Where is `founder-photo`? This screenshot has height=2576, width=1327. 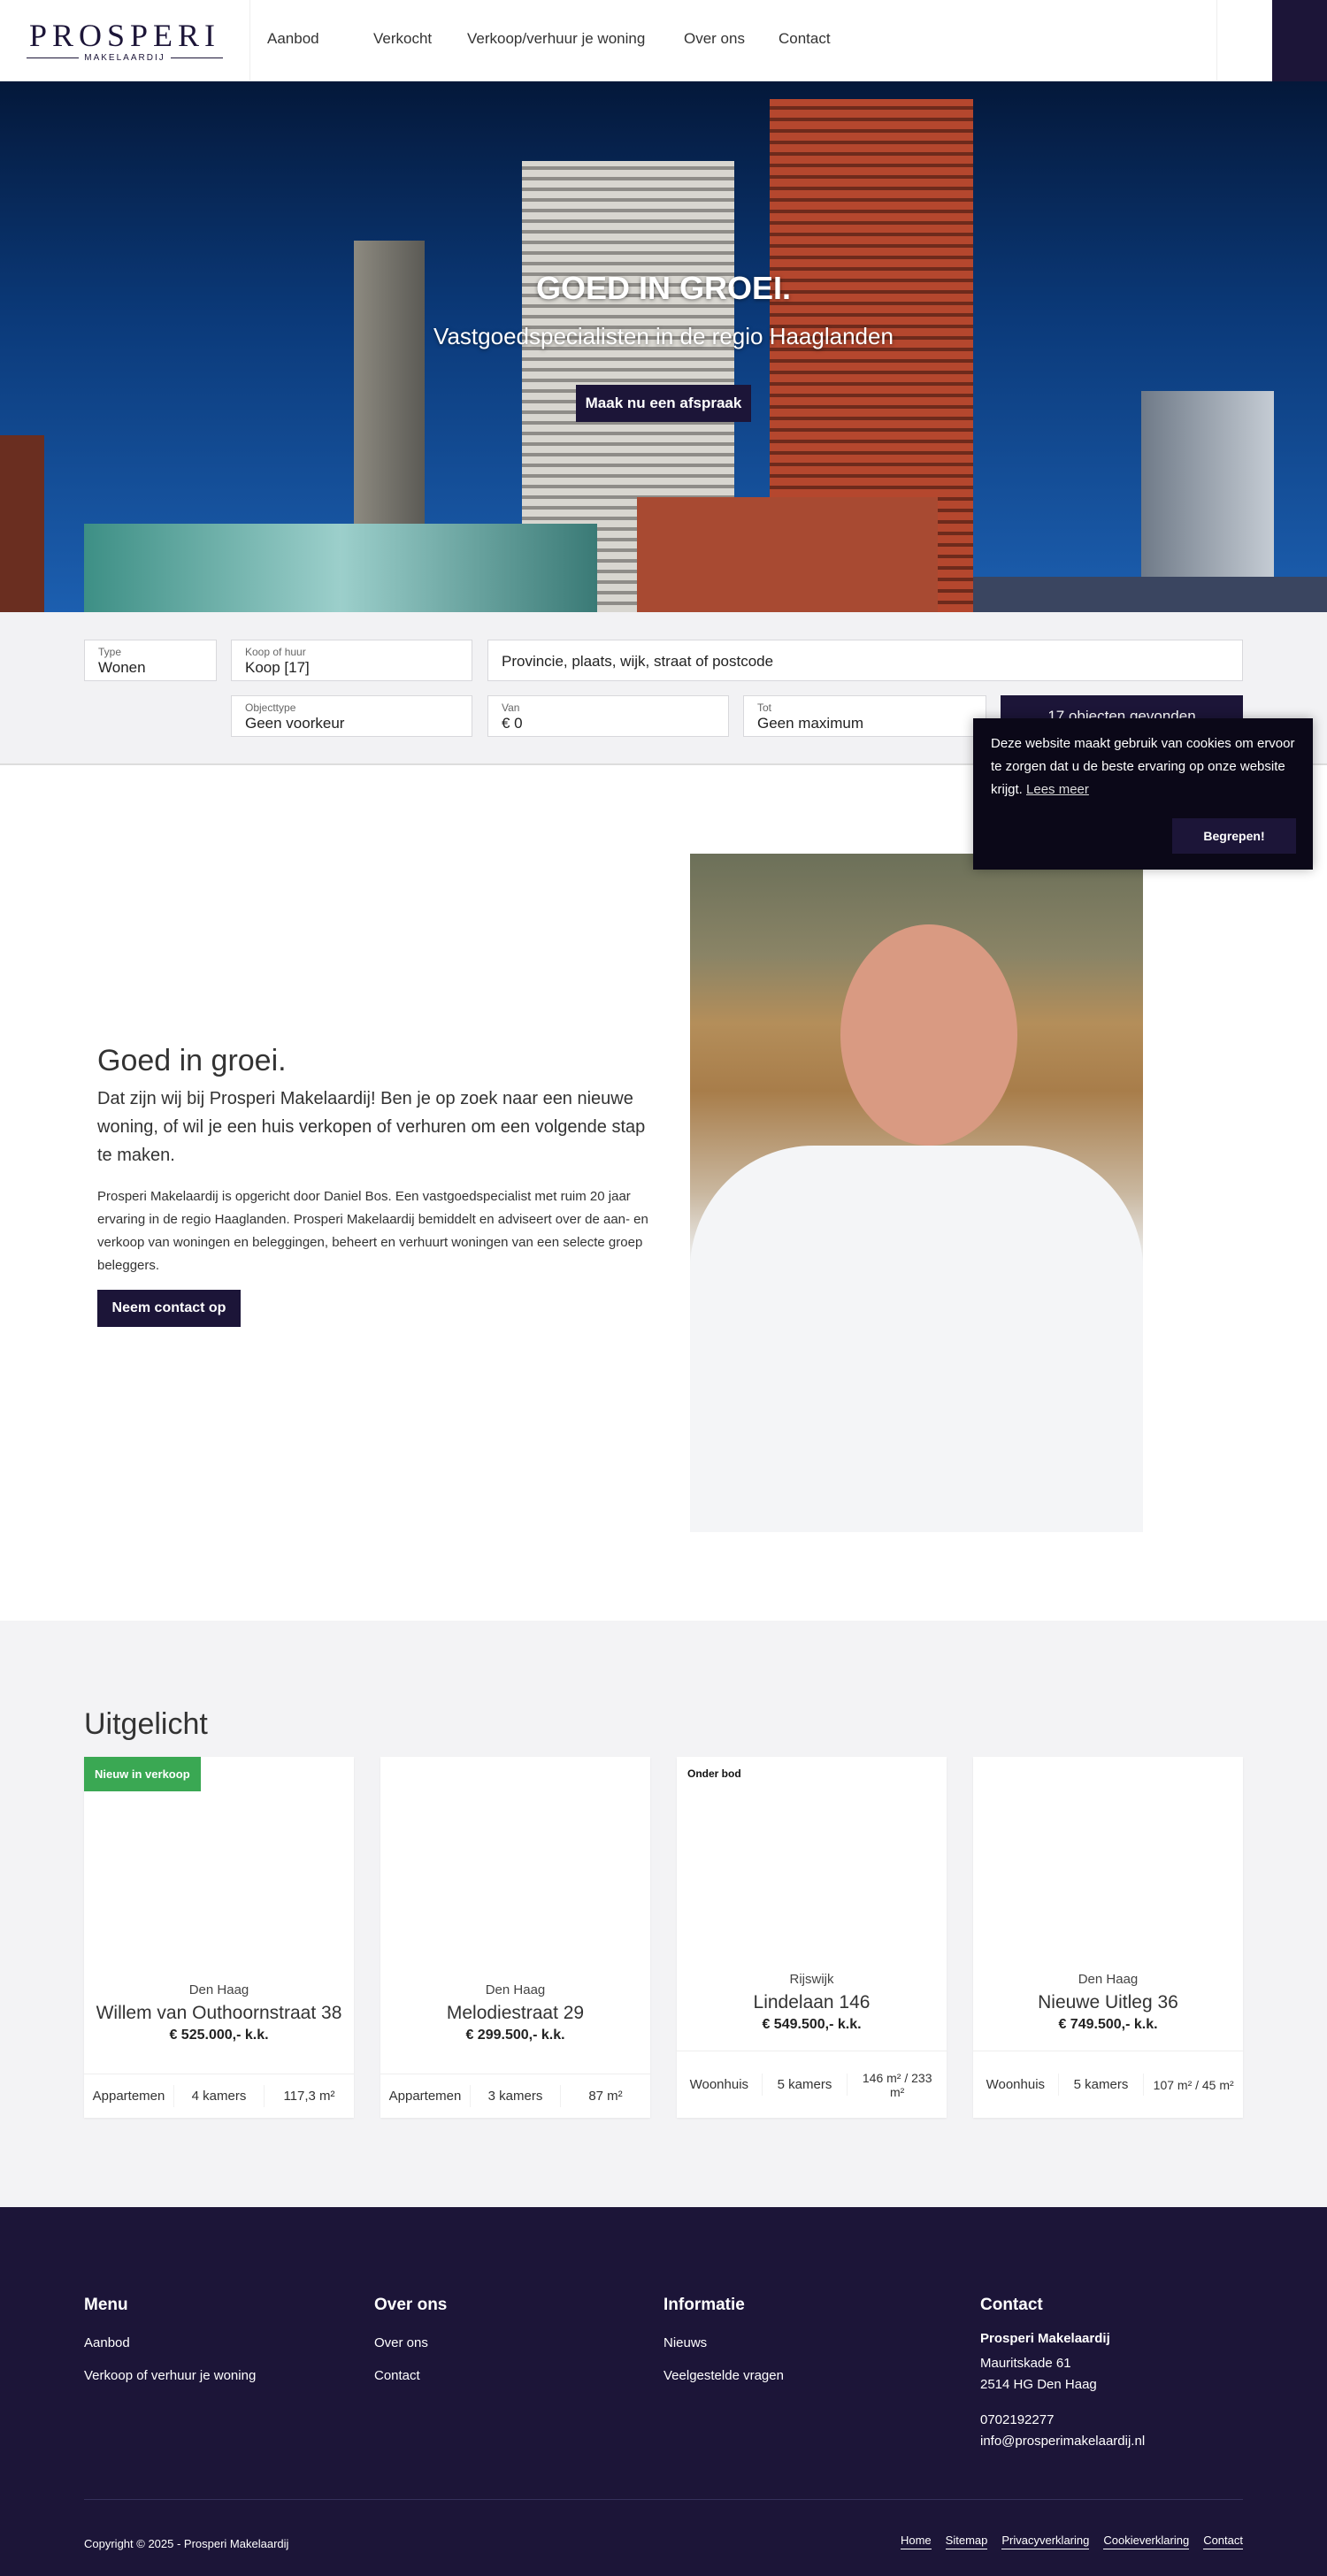 founder-photo is located at coordinates (917, 1193).